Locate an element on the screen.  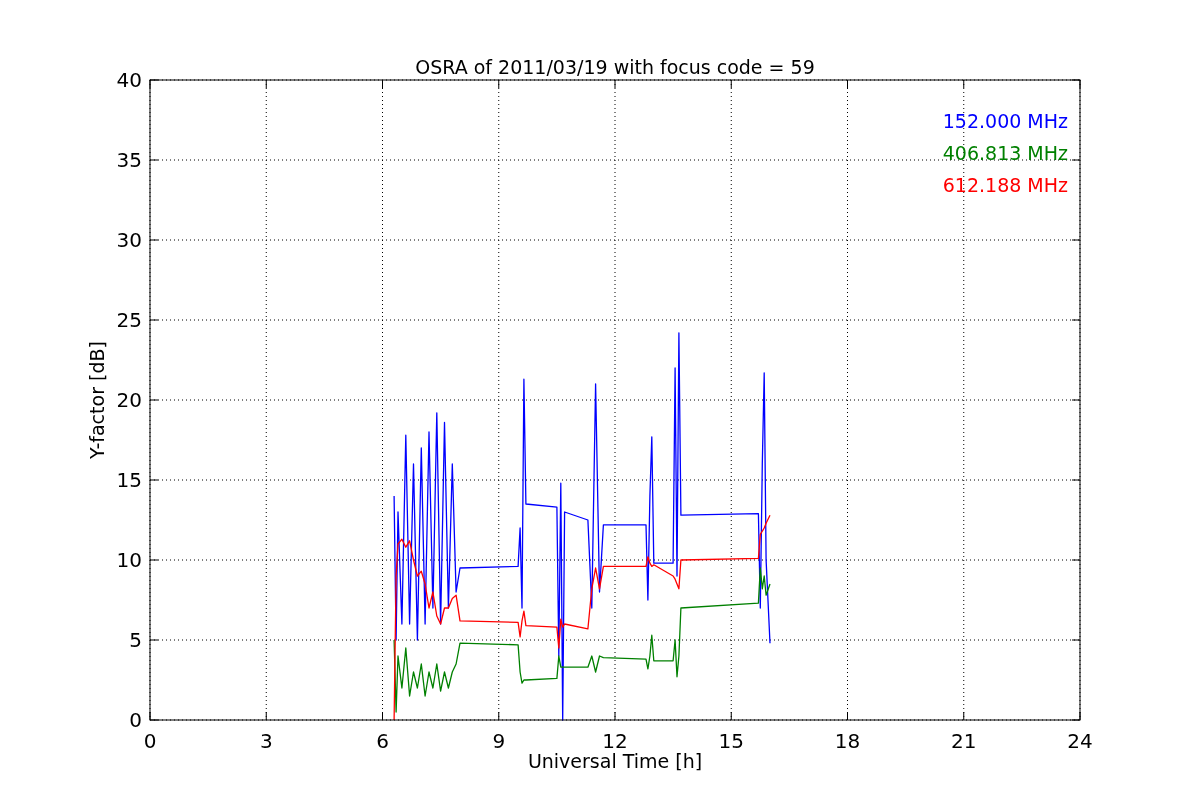
x-tick-label: 0 is located at coordinates (150, 741).